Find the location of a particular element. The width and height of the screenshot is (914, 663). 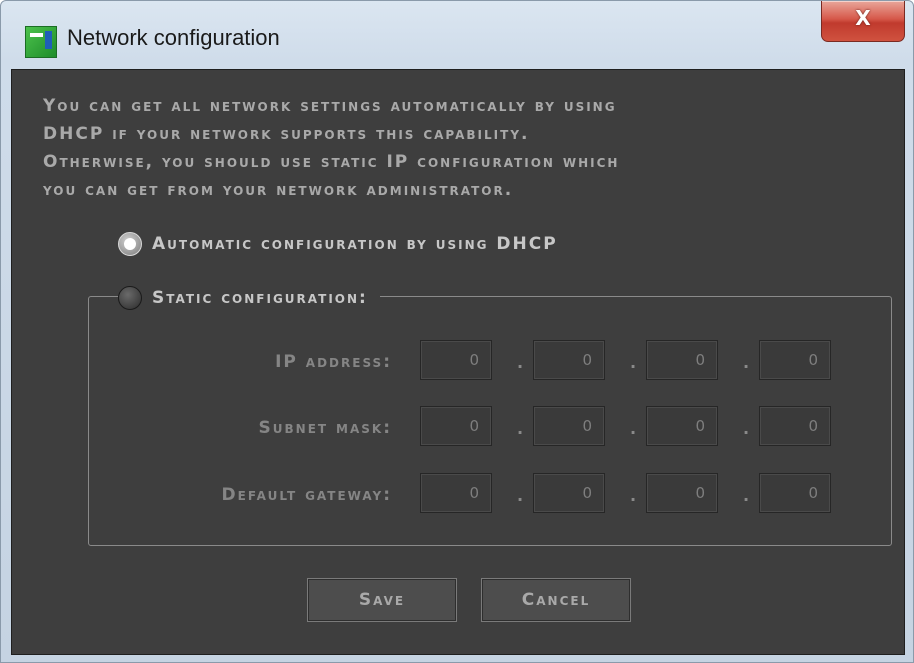

ip-address-octet-2: 0 is located at coordinates (569, 360).